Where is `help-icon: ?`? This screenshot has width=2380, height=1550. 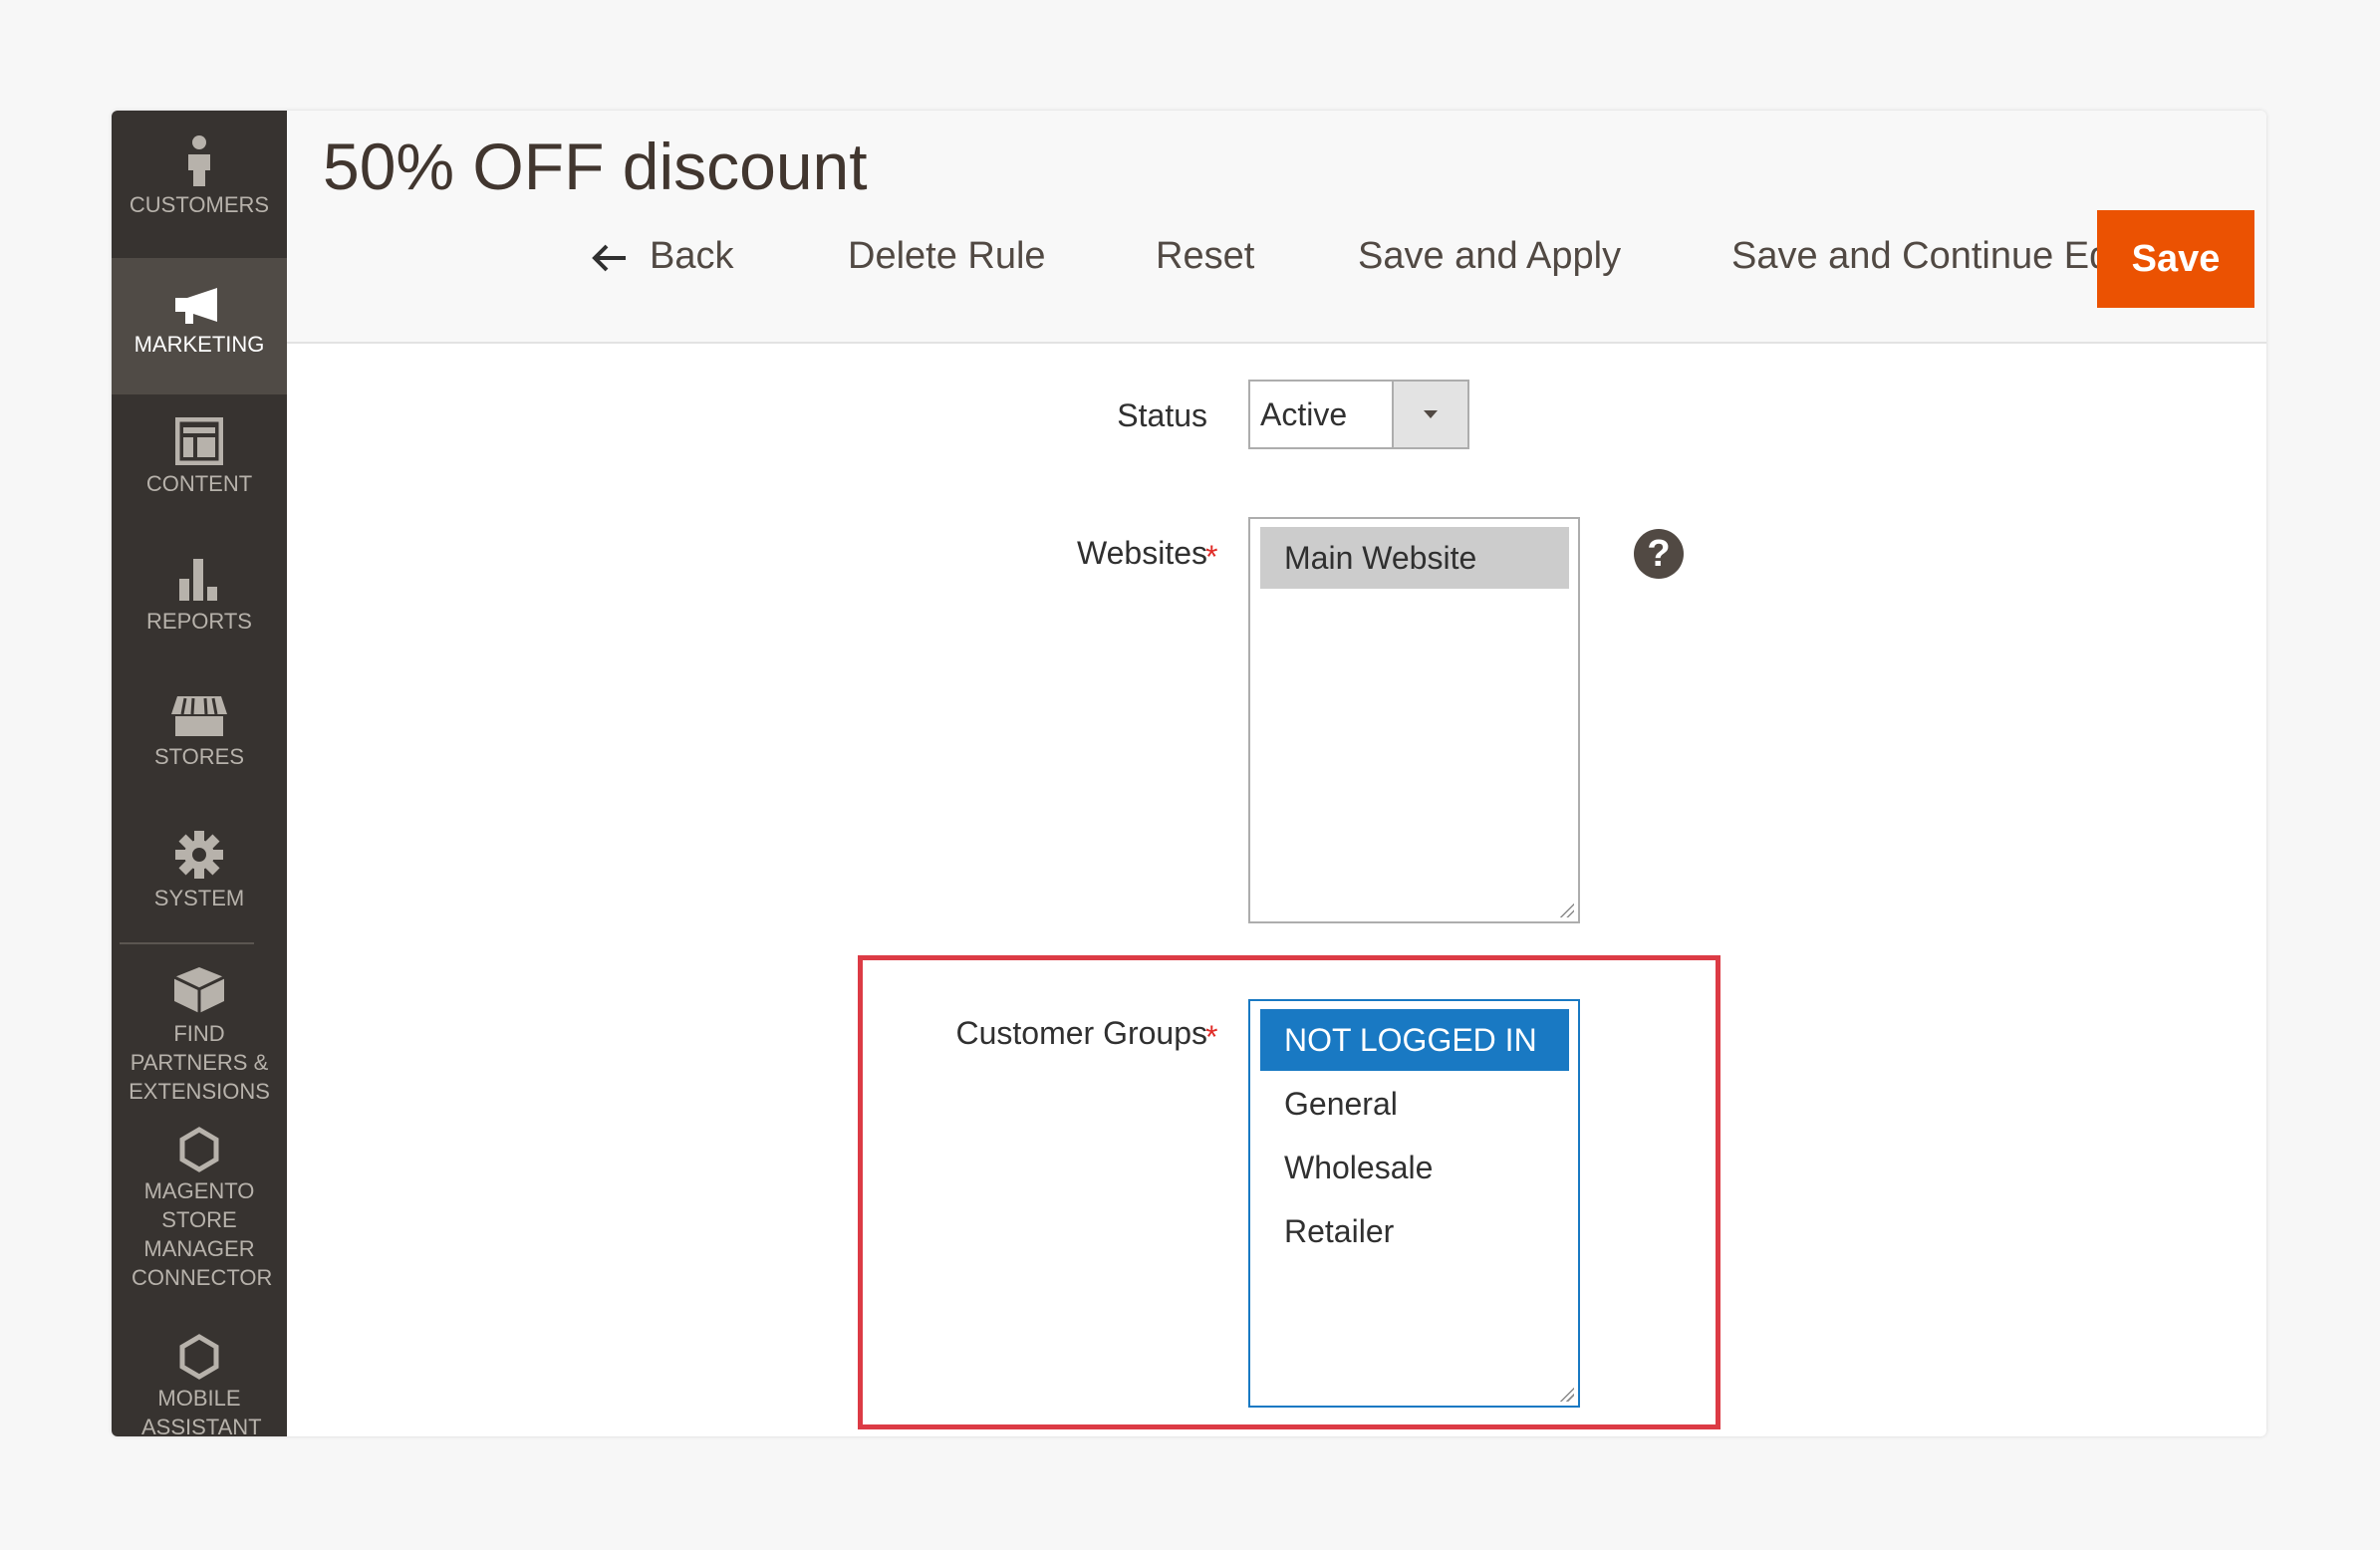 help-icon: ? is located at coordinates (1659, 554).